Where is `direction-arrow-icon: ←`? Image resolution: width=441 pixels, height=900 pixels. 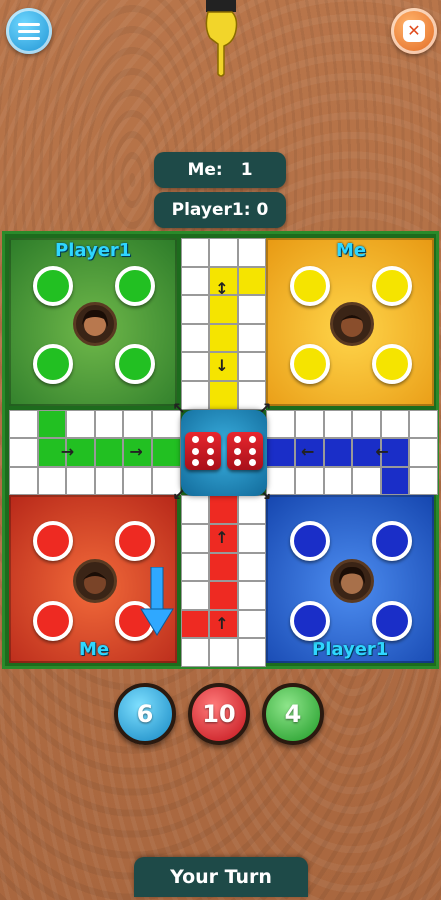 direction-arrow-icon: ← is located at coordinates (308, 452).